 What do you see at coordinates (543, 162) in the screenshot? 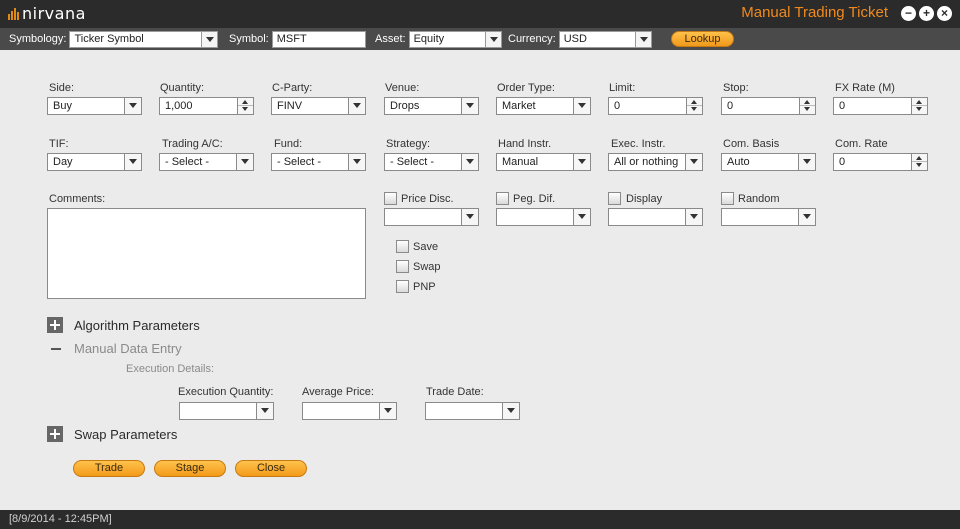
I see `hand-instr-select: Manual` at bounding box center [543, 162].